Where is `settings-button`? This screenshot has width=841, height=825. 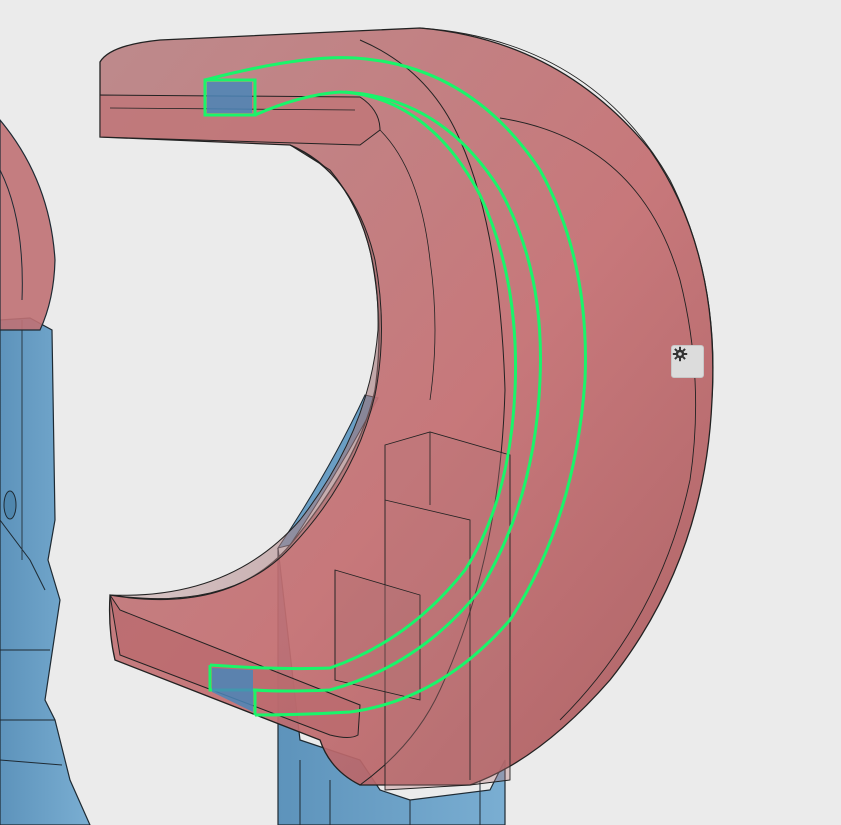
settings-button is located at coordinates (687, 361).